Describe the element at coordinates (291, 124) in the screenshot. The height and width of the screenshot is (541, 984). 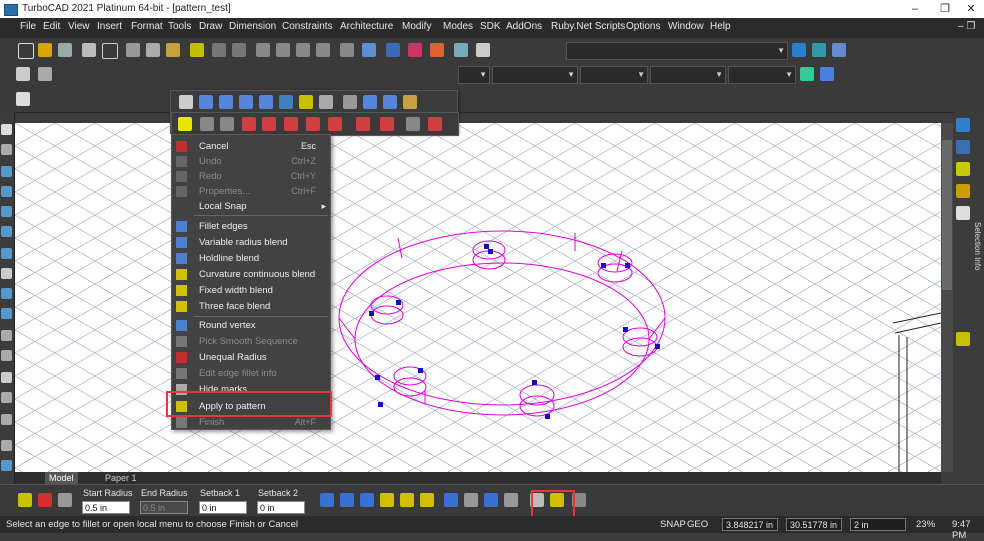
I see `popup-row3-6-icon` at that location.